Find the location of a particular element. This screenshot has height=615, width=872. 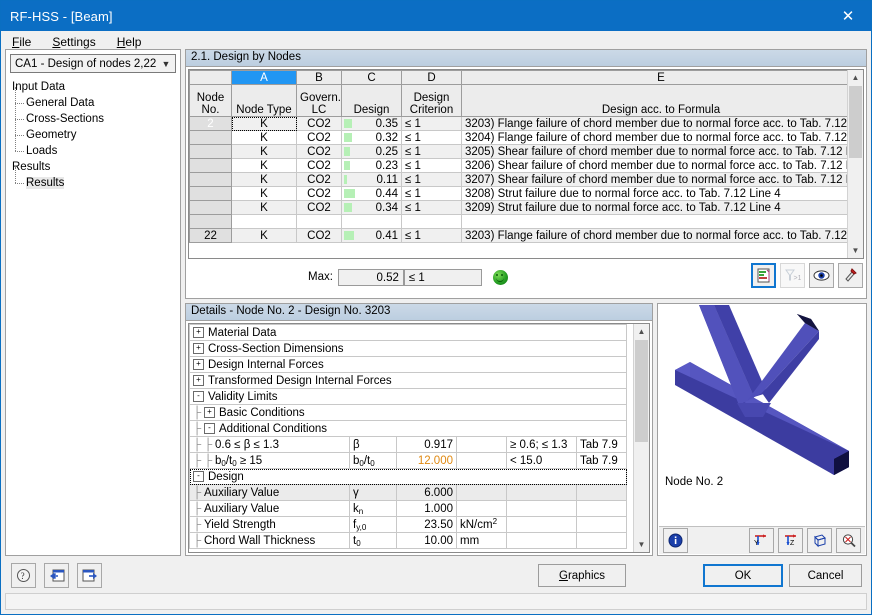

graphics-button: Graphics is located at coordinates (582, 575).